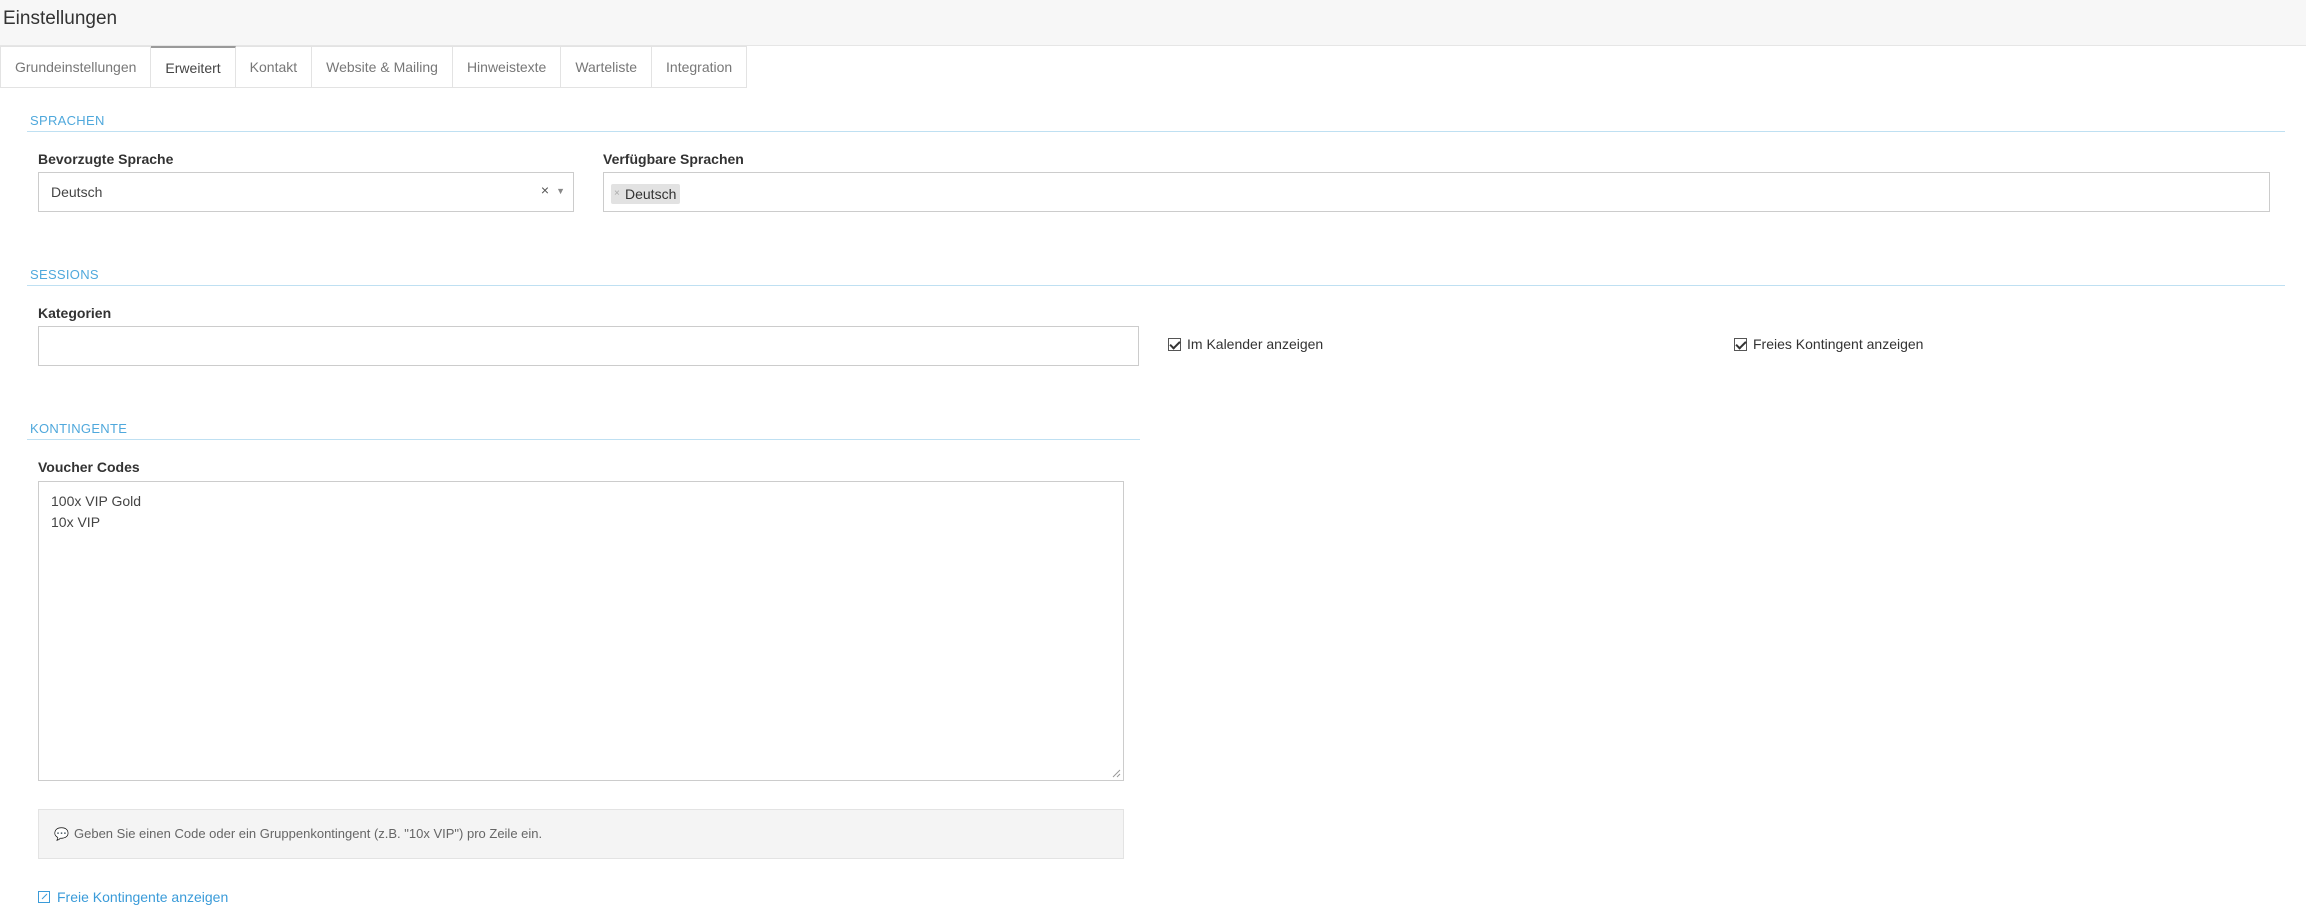 Image resolution: width=2306 pixels, height=913 pixels. What do you see at coordinates (1153, 23) in the screenshot?
I see `page-header: Einstellungen` at bounding box center [1153, 23].